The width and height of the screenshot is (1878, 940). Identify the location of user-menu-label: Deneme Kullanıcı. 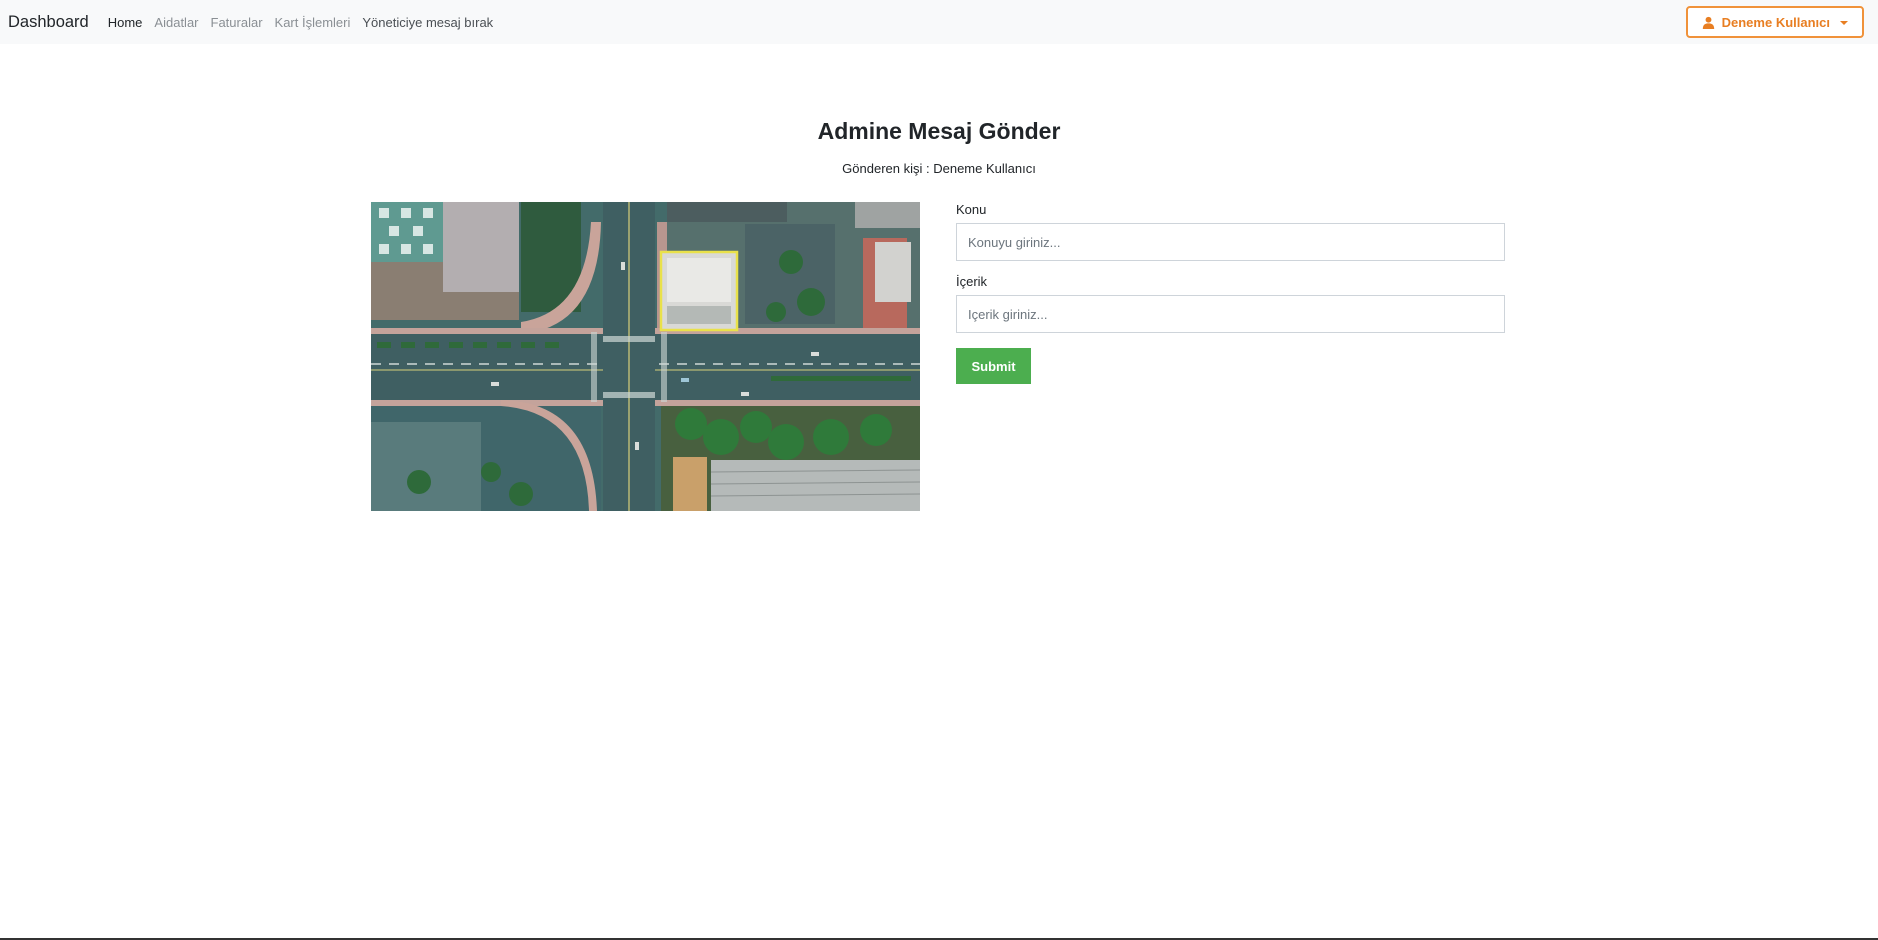
(1775, 22).